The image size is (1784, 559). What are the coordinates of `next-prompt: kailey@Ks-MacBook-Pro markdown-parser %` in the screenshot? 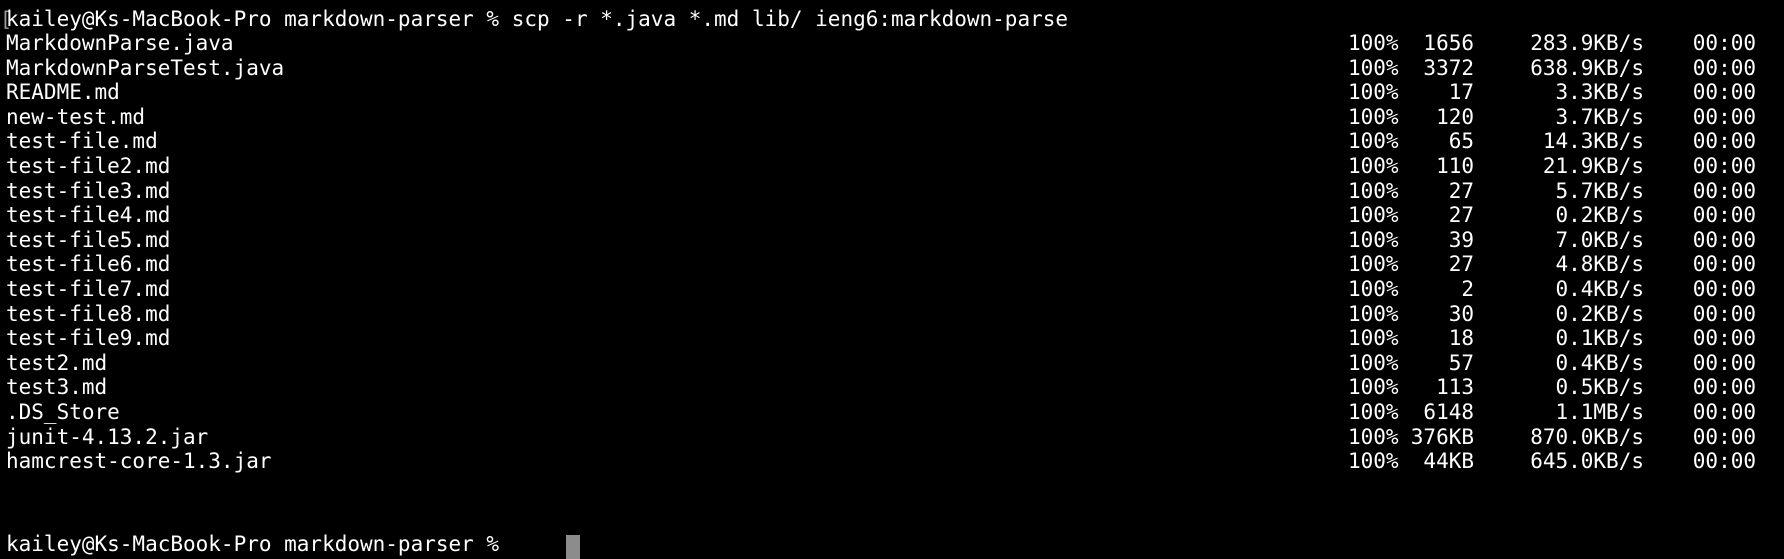 It's located at (252, 544).